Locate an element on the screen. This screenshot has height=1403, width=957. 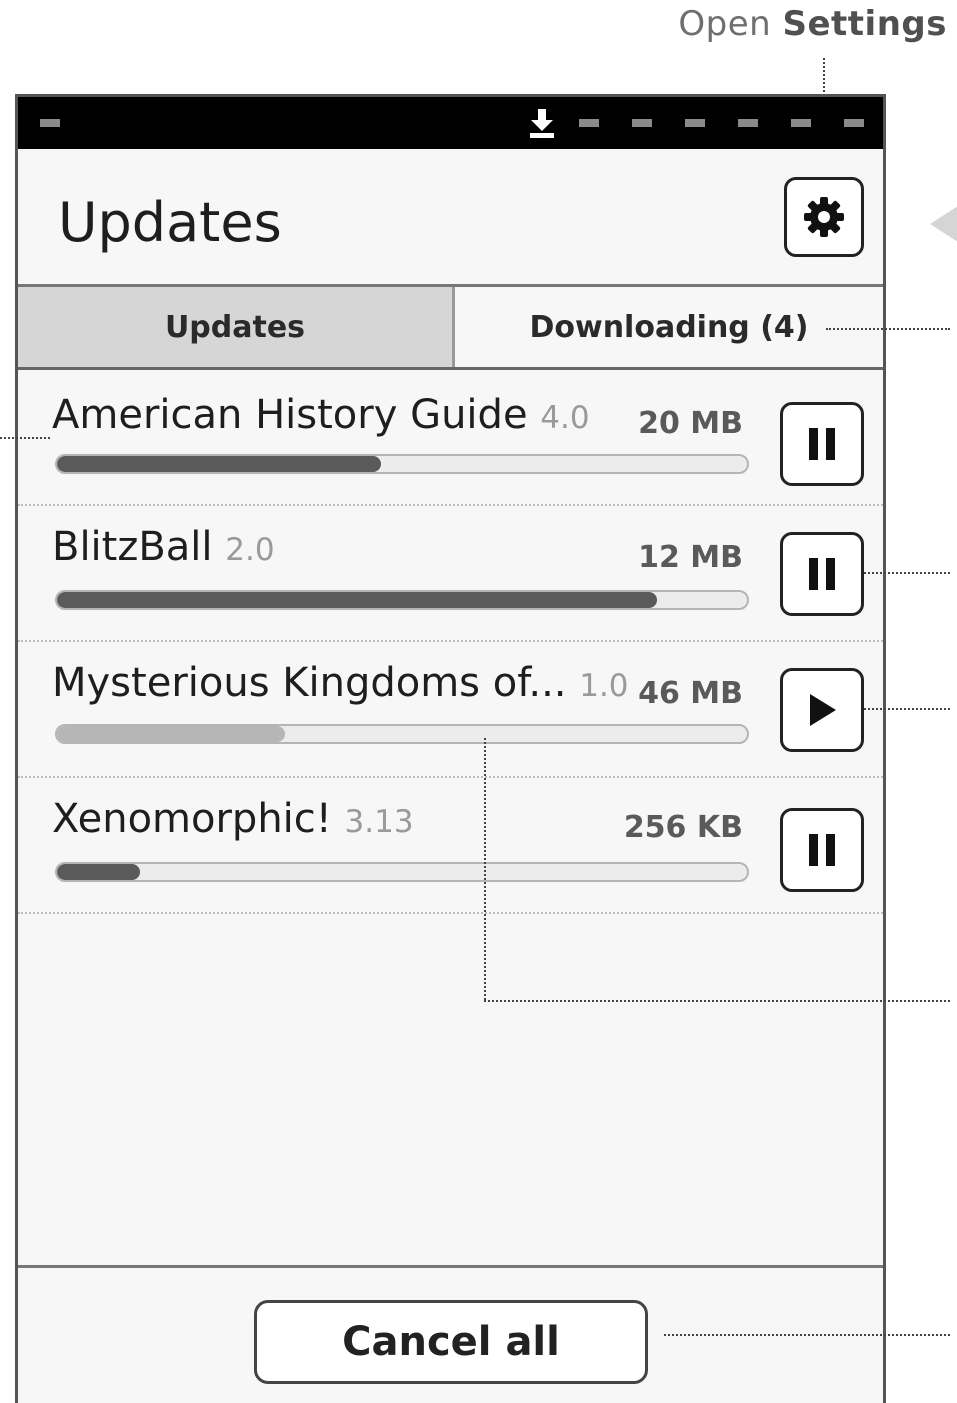
app-version: 4.0 is located at coordinates (565, 418).